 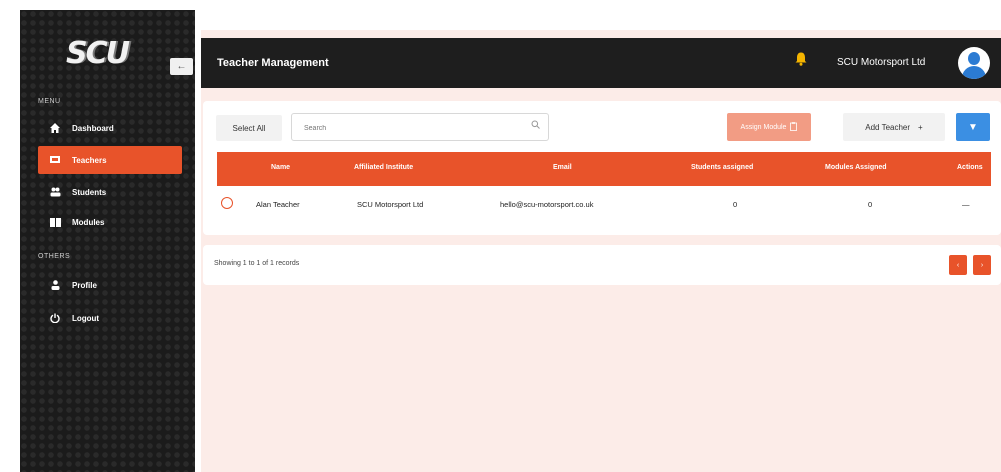 I want to click on column-header-institute: Affiliated Institute, so click(x=383, y=167).